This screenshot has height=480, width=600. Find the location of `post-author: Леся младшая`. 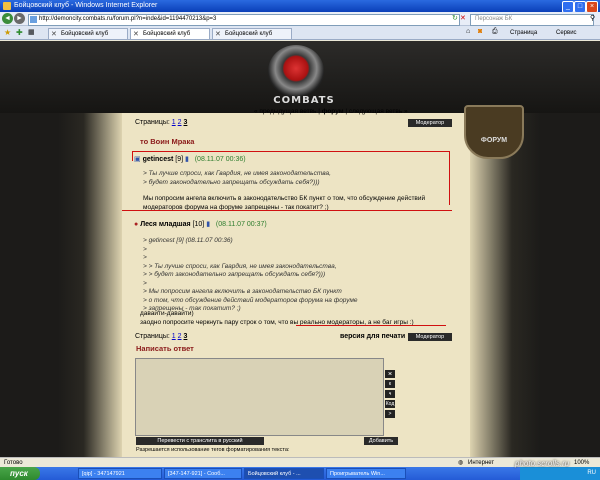

post-author: Леся младшая is located at coordinates (165, 224).